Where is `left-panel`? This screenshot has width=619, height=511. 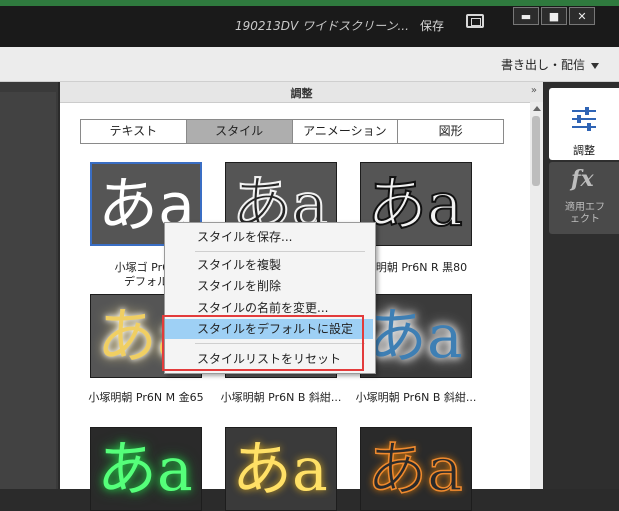
left-panel is located at coordinates (29, 285).